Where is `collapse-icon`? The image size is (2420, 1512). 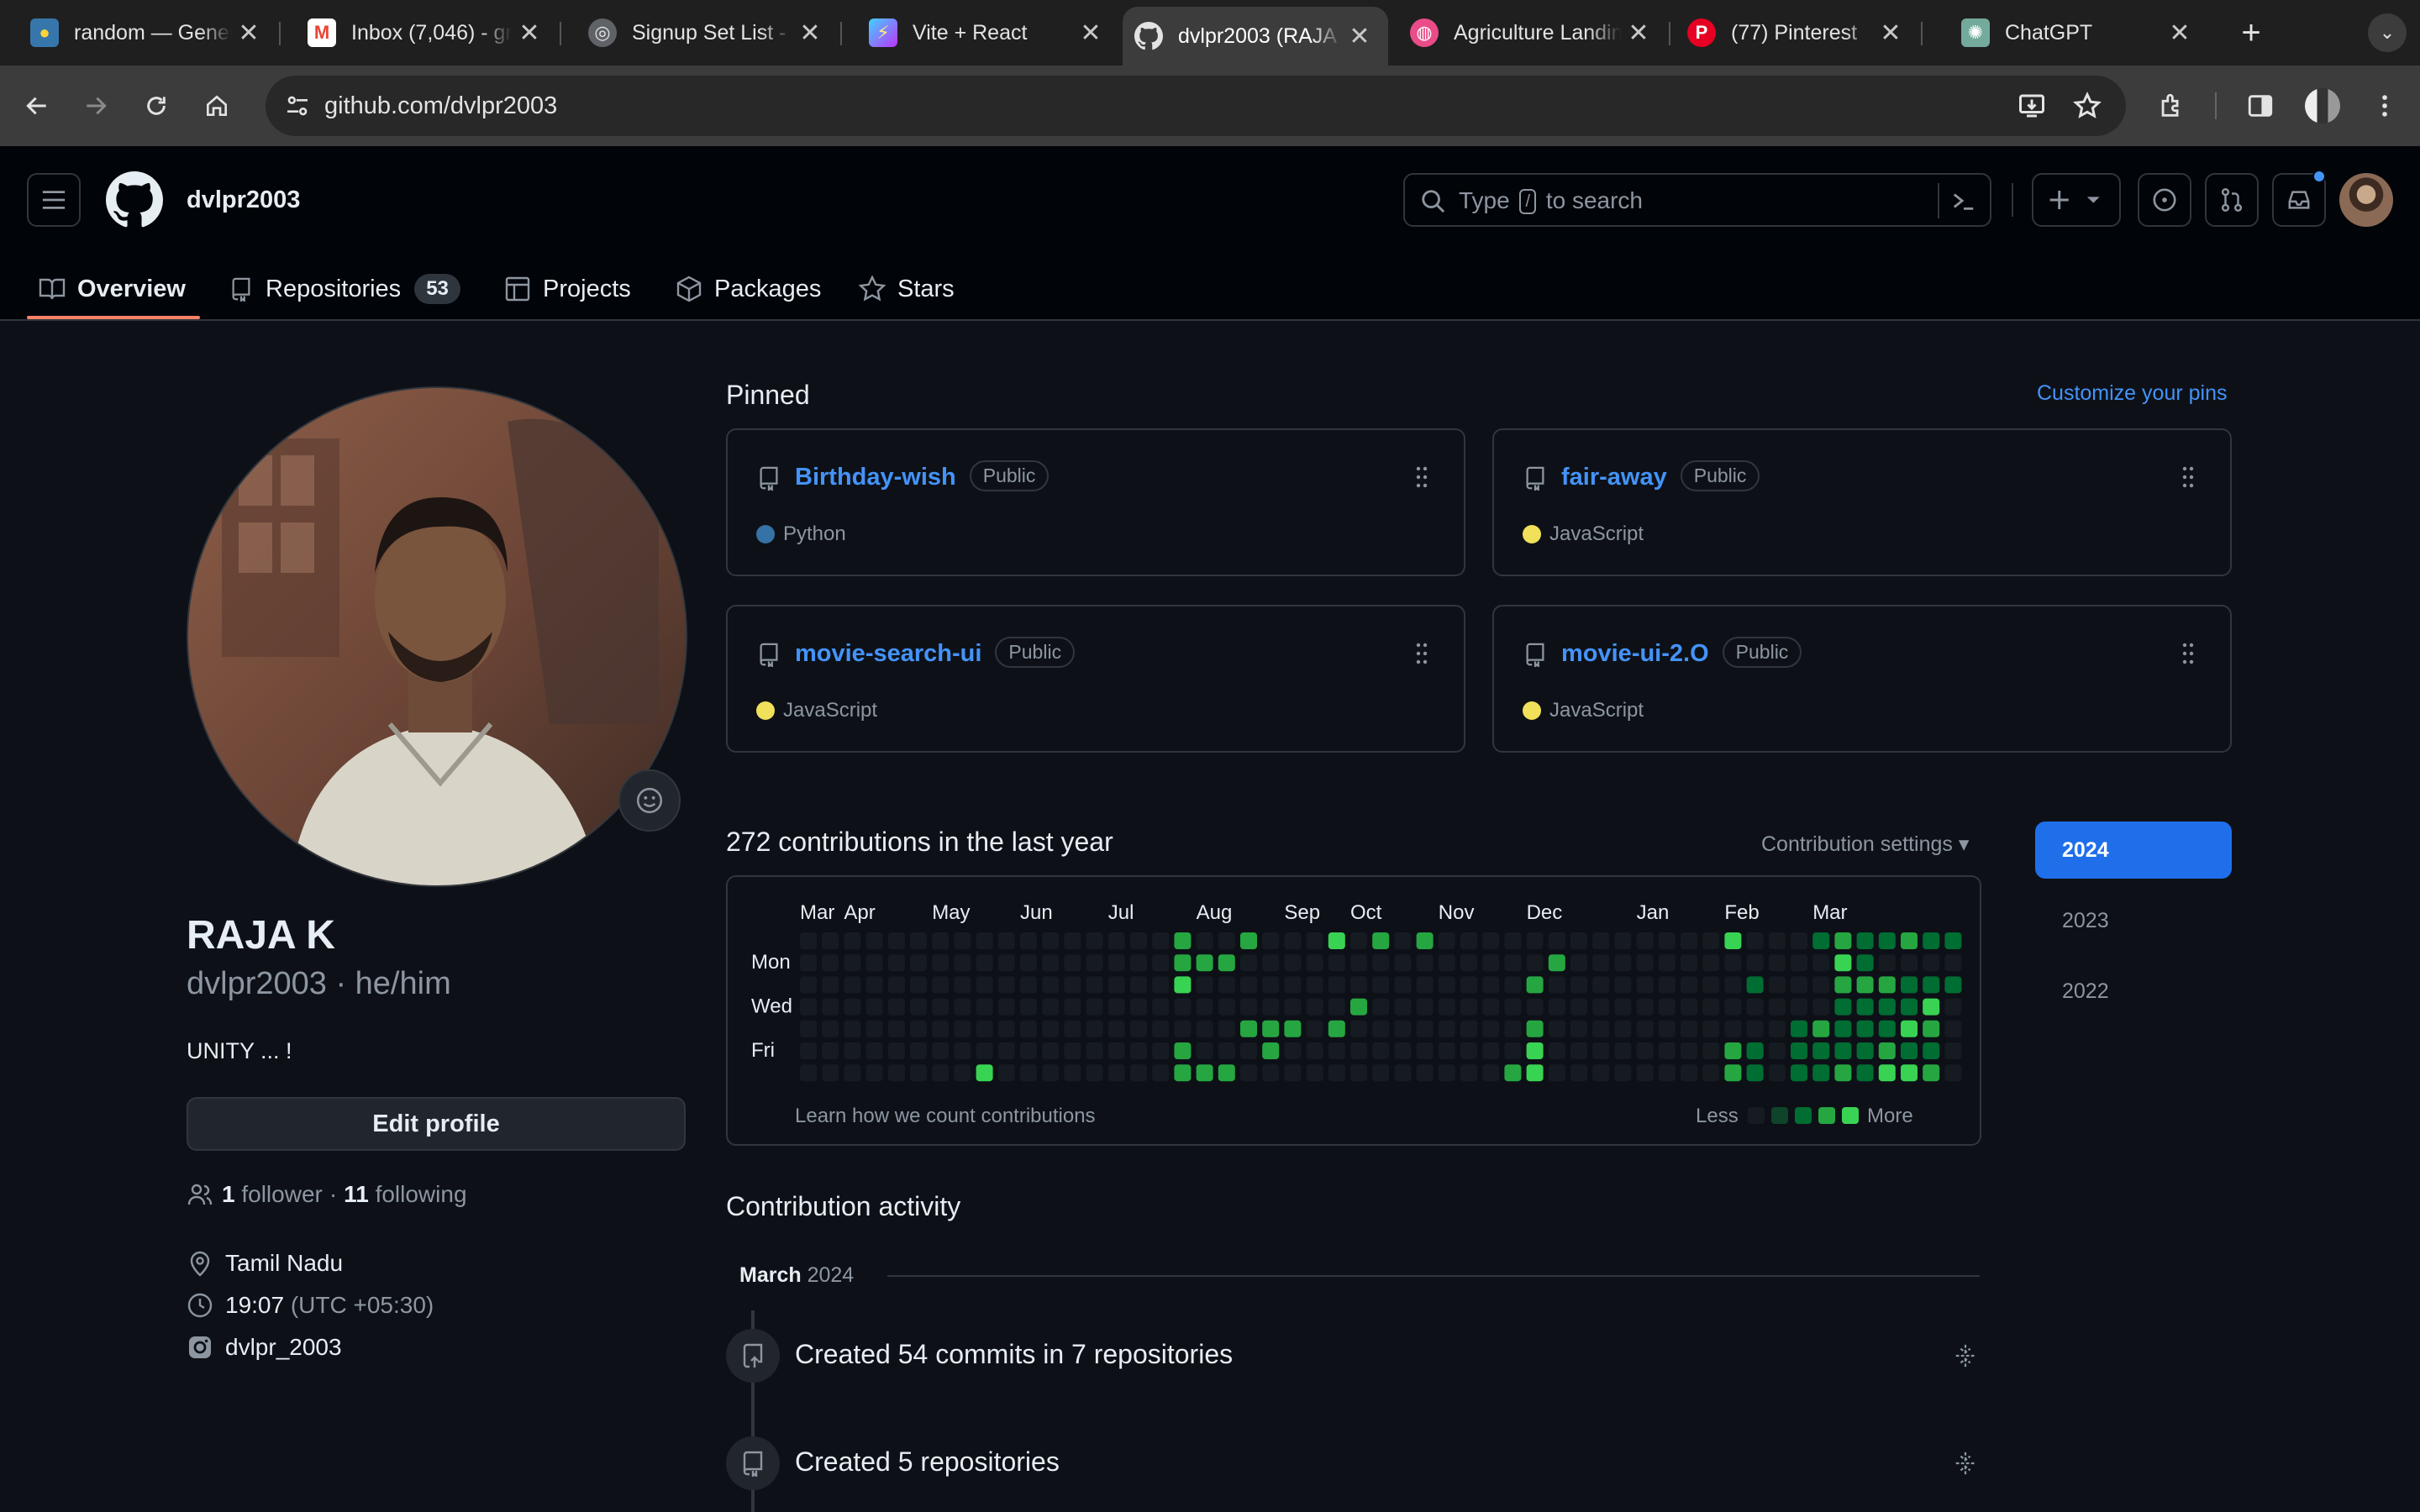 collapse-icon is located at coordinates (1966, 1355).